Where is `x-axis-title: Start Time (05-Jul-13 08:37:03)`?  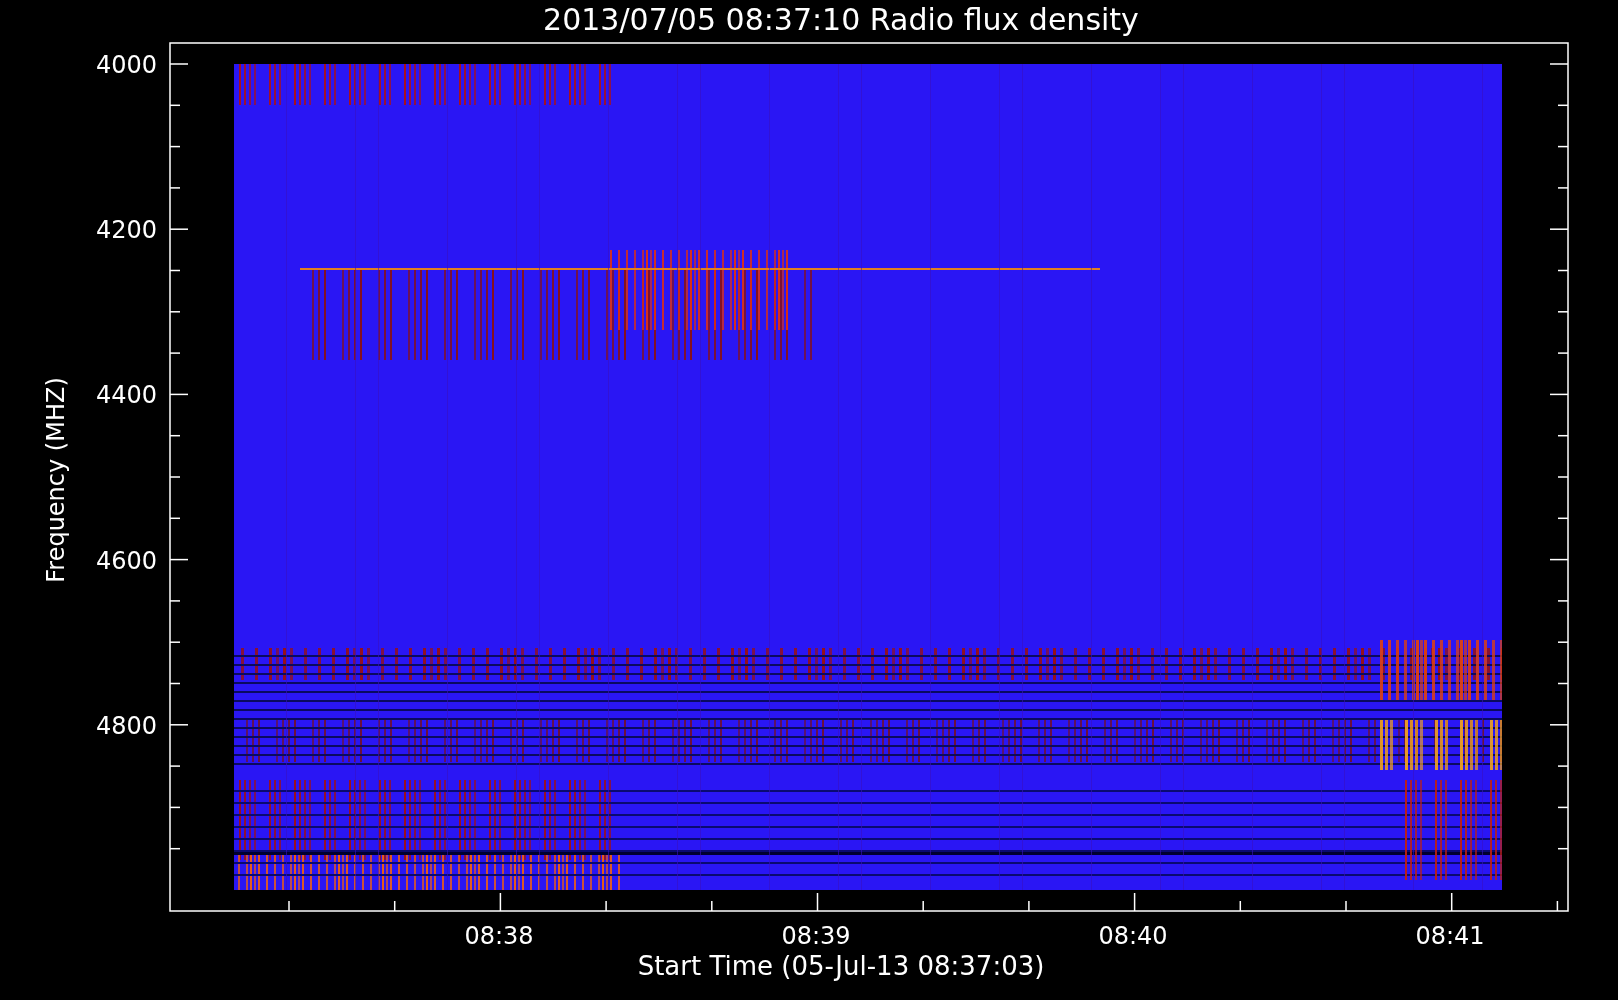
x-axis-title: Start Time (05-Jul-13 08:37:03) is located at coordinates (841, 966).